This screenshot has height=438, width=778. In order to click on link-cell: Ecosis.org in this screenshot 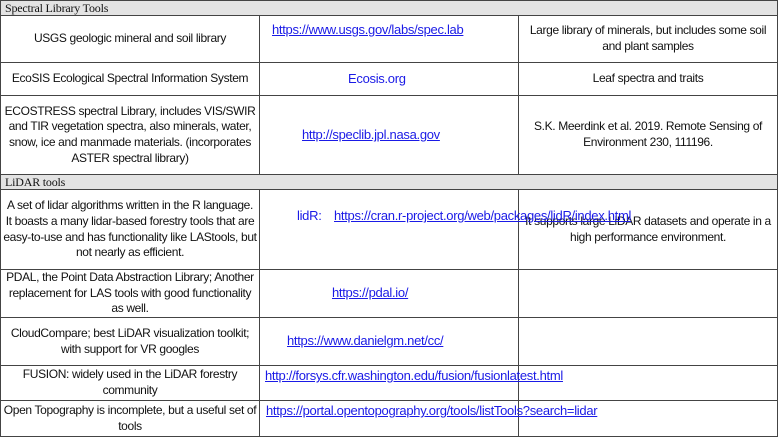, I will do `click(389, 79)`.